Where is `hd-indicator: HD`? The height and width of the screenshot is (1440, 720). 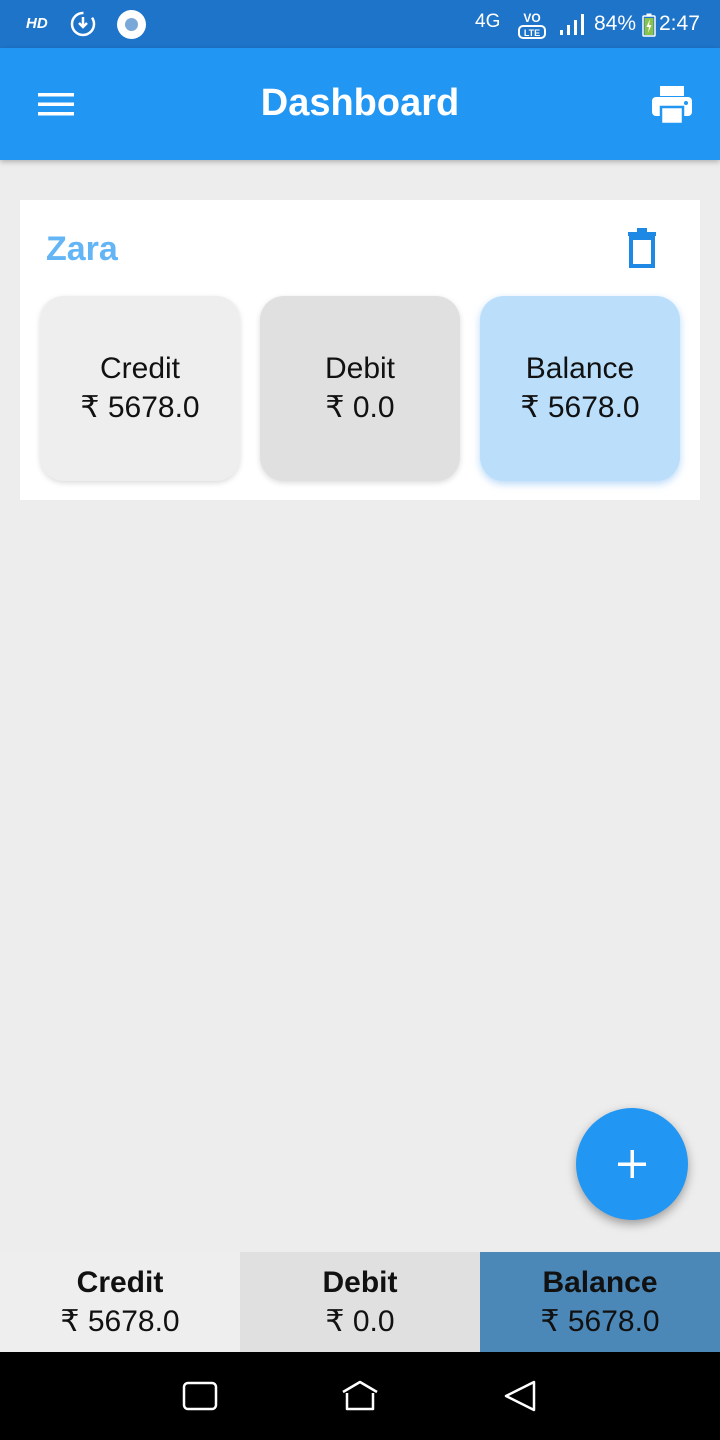 hd-indicator: HD is located at coordinates (37, 23).